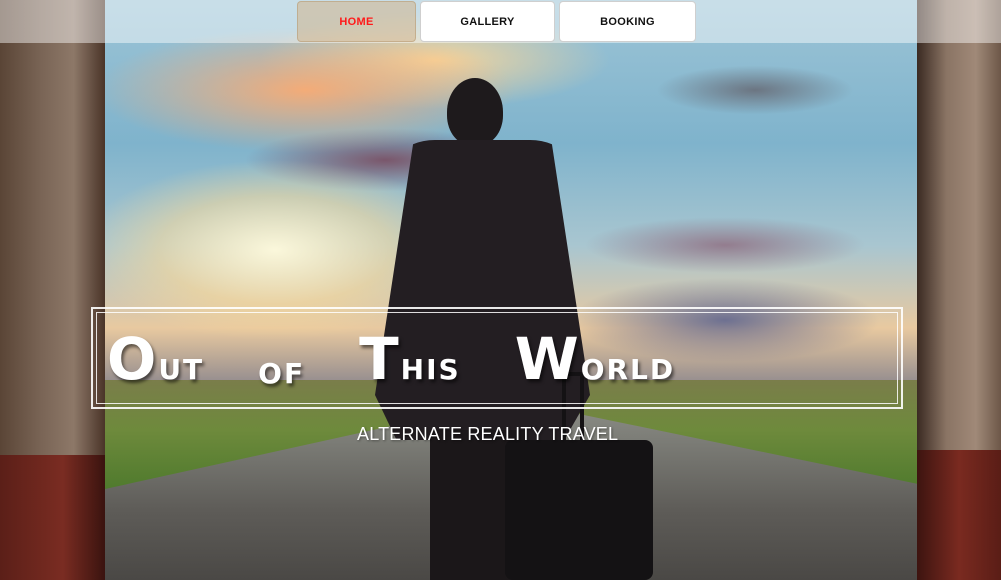 The height and width of the screenshot is (580, 1001). What do you see at coordinates (579, 510) in the screenshot?
I see `suitcase` at bounding box center [579, 510].